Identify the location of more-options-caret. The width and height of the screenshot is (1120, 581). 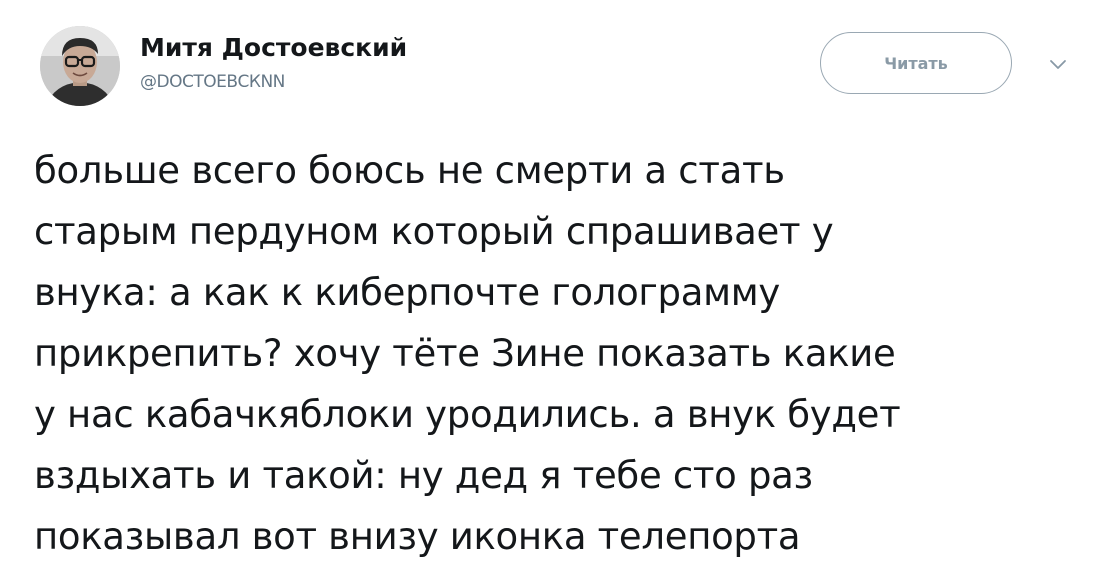
(1058, 65).